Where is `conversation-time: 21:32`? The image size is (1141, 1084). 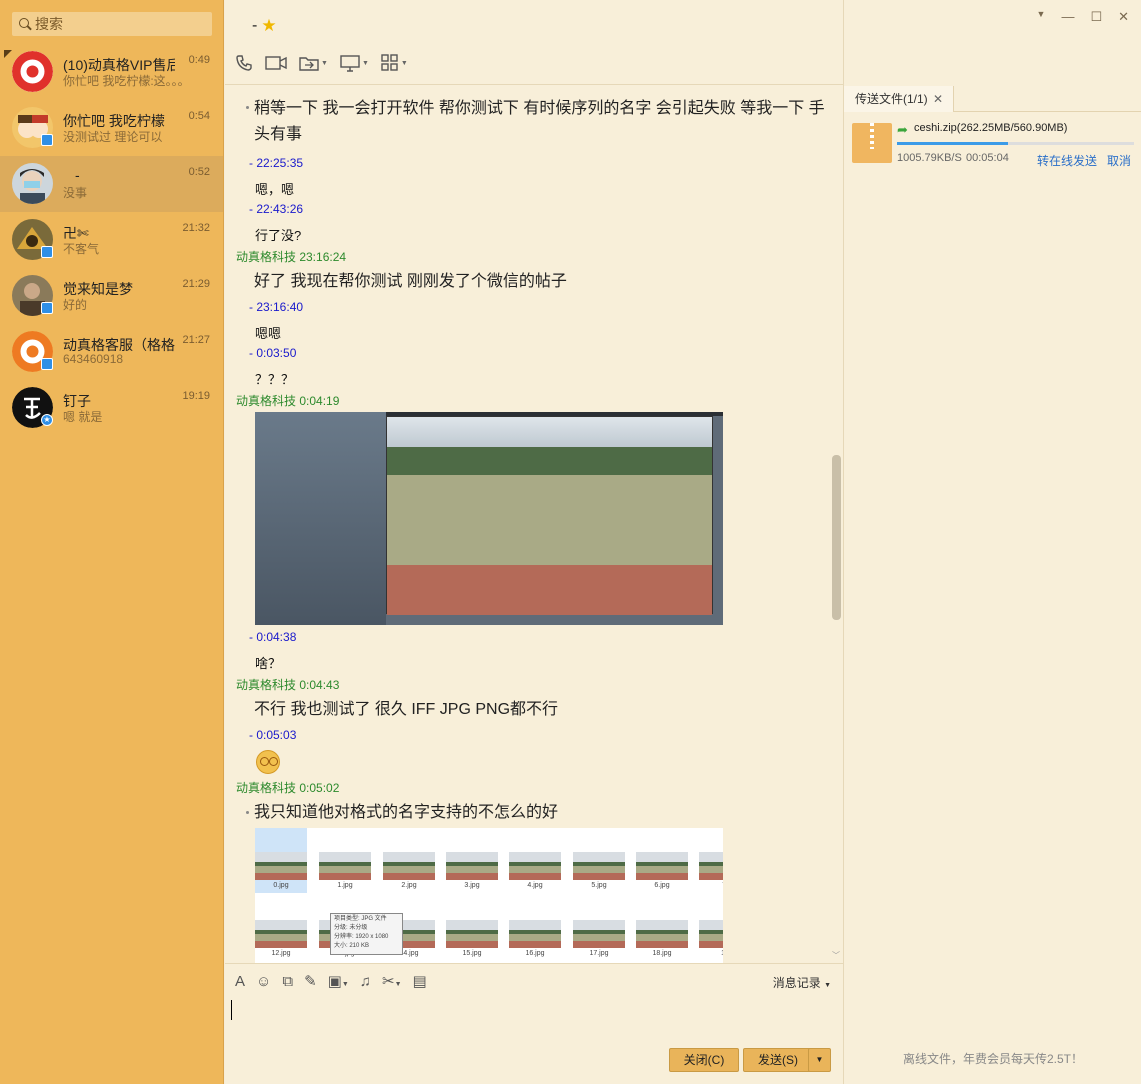
conversation-time: 21:32 is located at coordinates (196, 228).